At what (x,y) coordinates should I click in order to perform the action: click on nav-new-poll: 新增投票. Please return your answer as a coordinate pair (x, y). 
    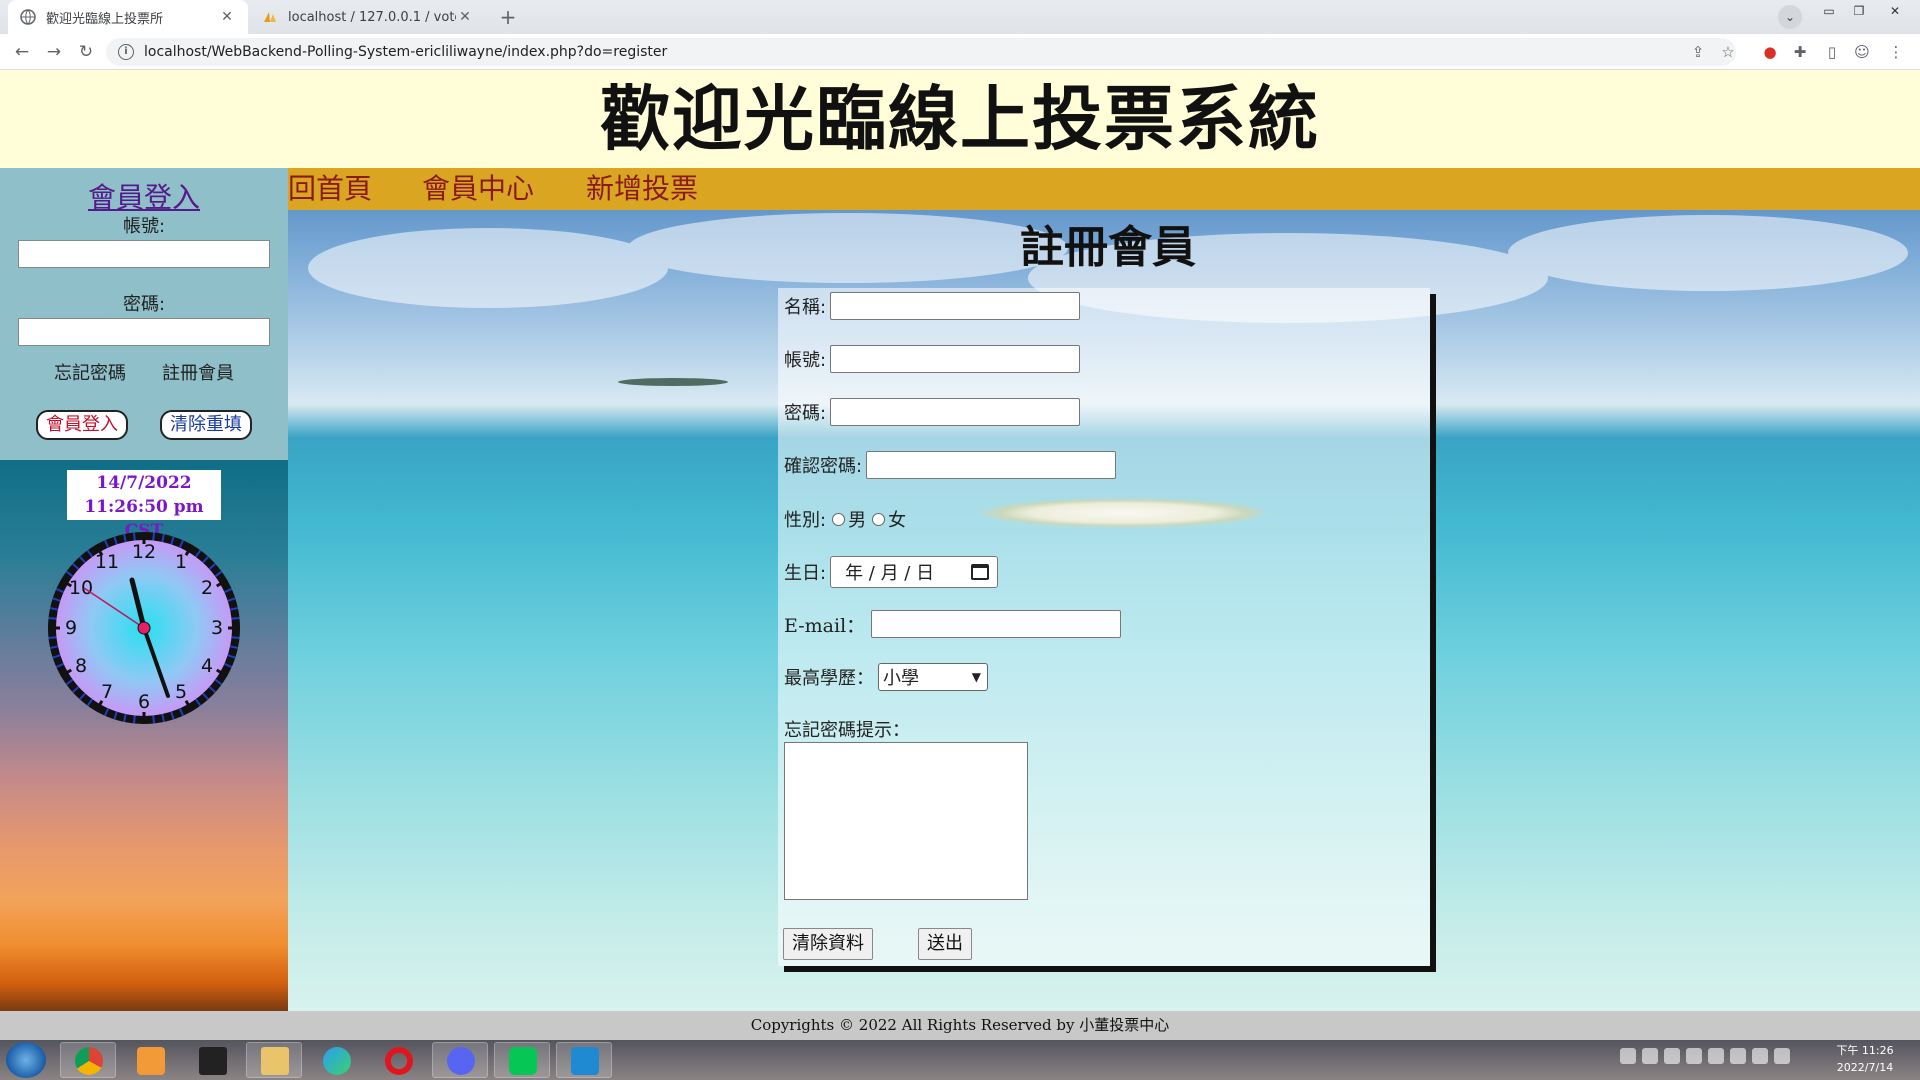
    Looking at the image, I should click on (642, 189).